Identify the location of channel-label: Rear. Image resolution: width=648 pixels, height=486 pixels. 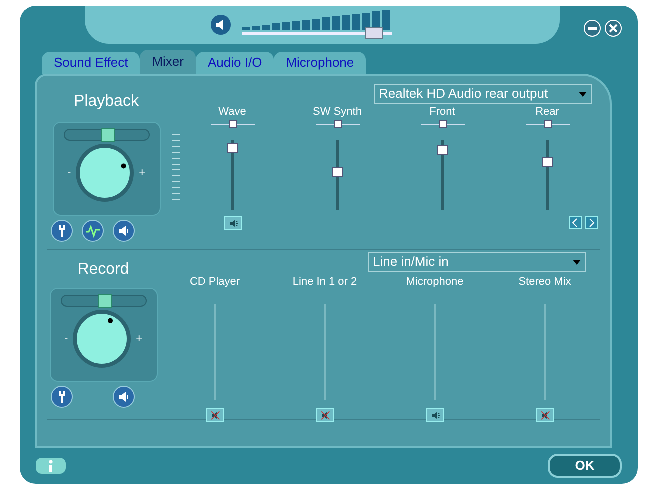
(548, 111).